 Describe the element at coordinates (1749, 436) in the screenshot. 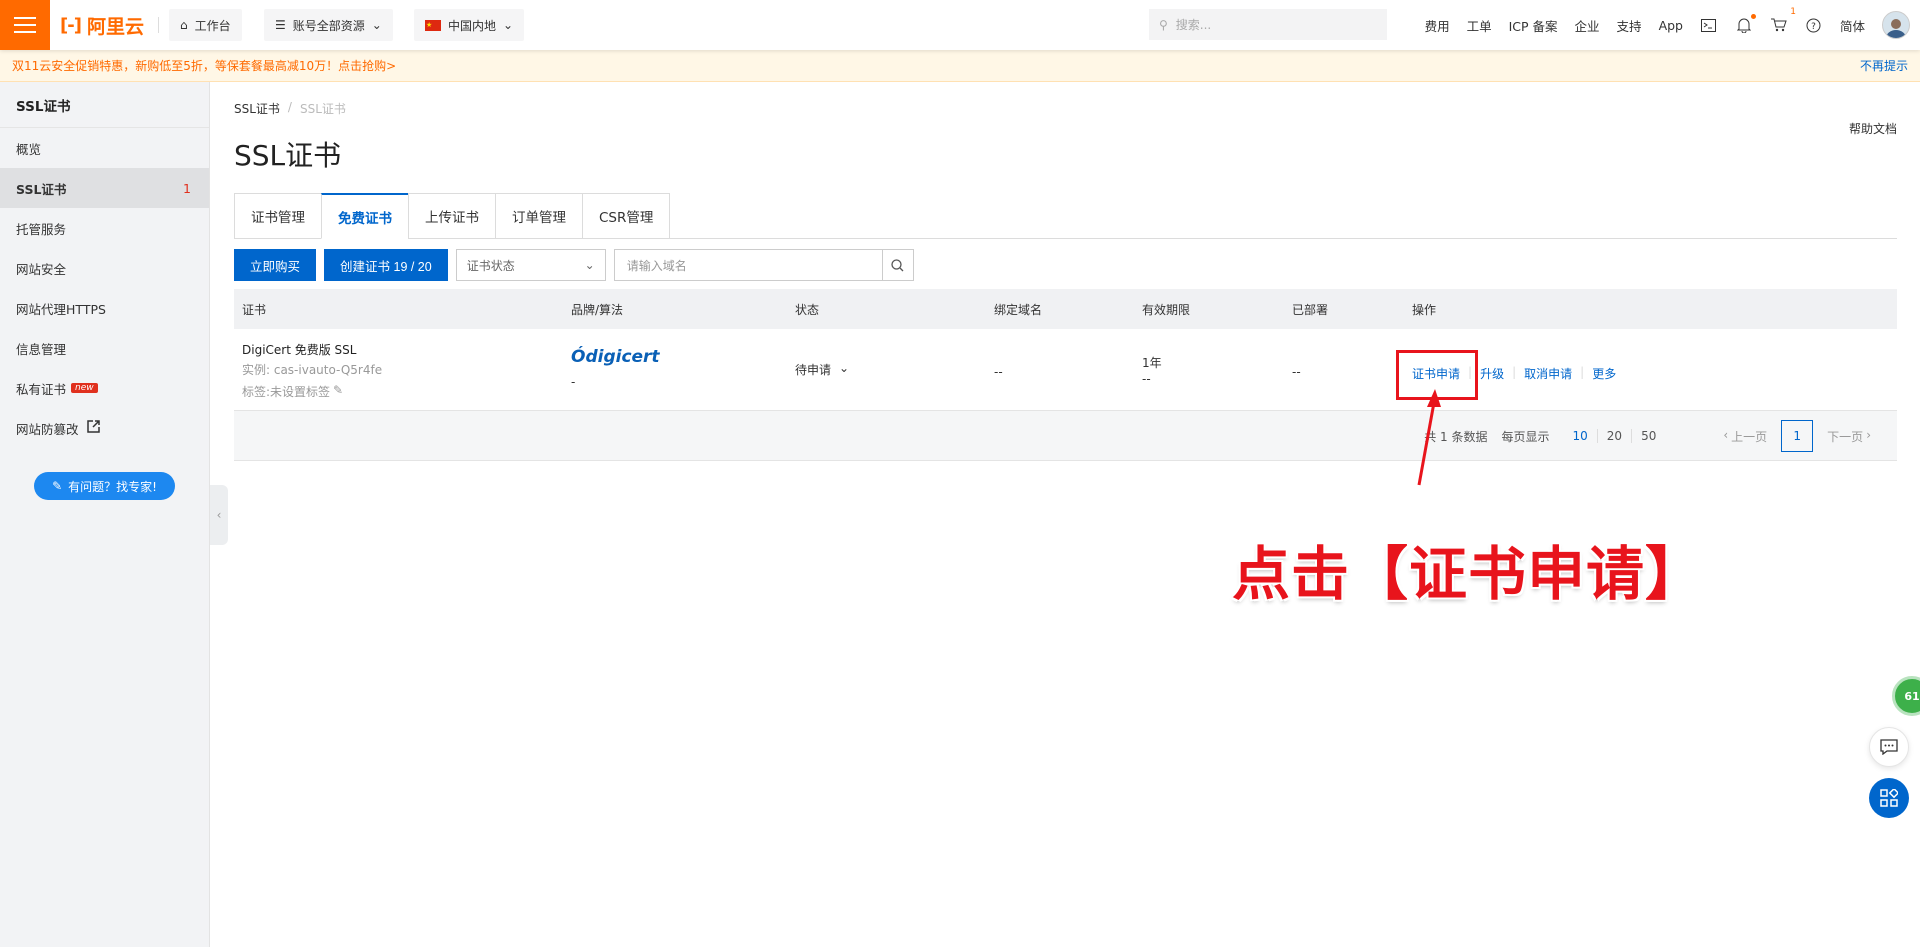

I see `prev-page-label: 上一页` at that location.